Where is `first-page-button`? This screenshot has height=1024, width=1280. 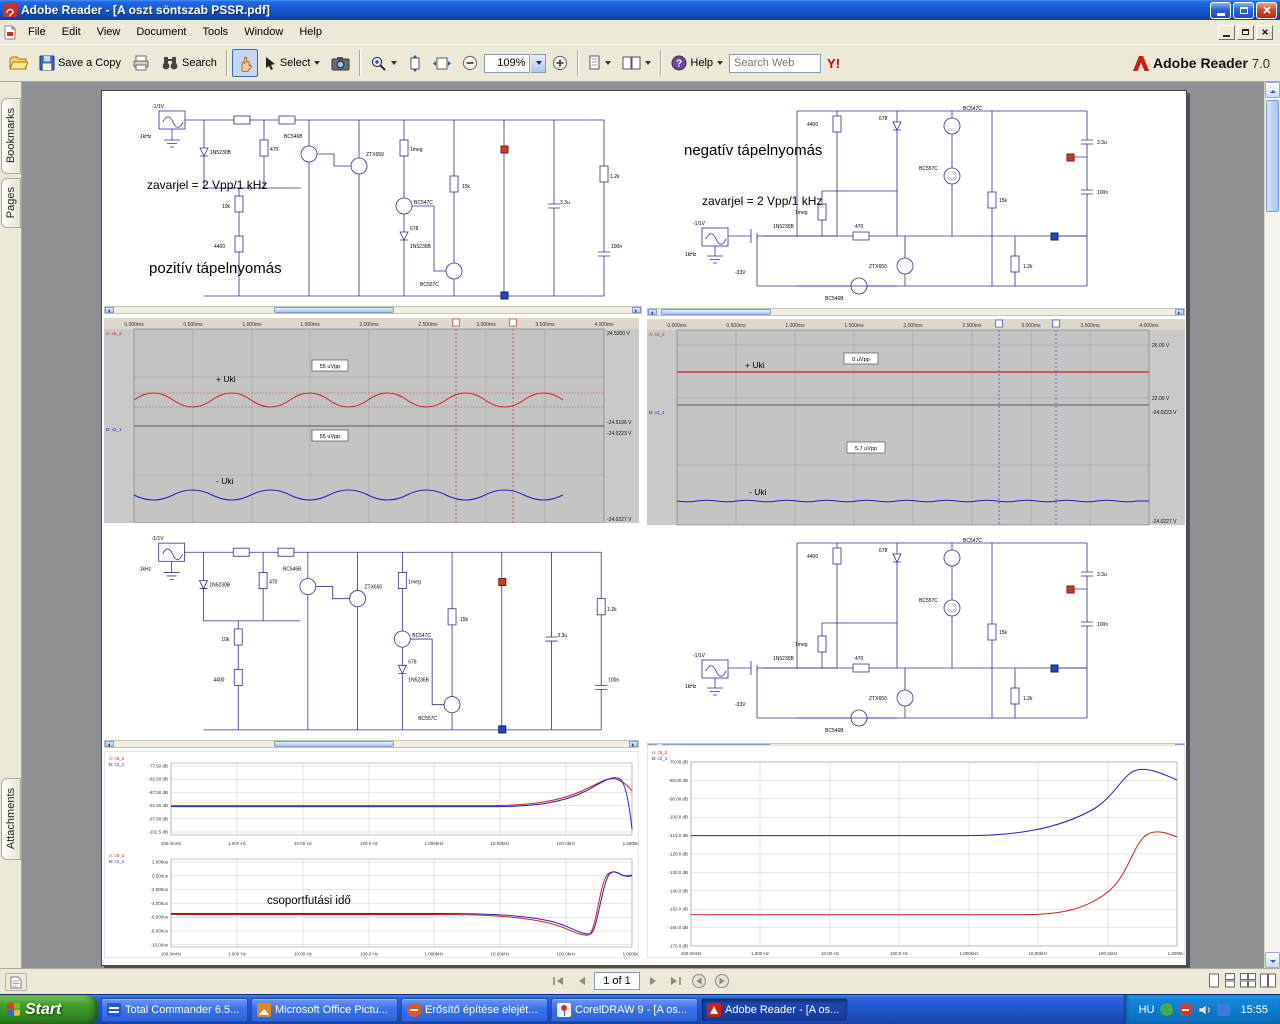 first-page-button is located at coordinates (558, 981).